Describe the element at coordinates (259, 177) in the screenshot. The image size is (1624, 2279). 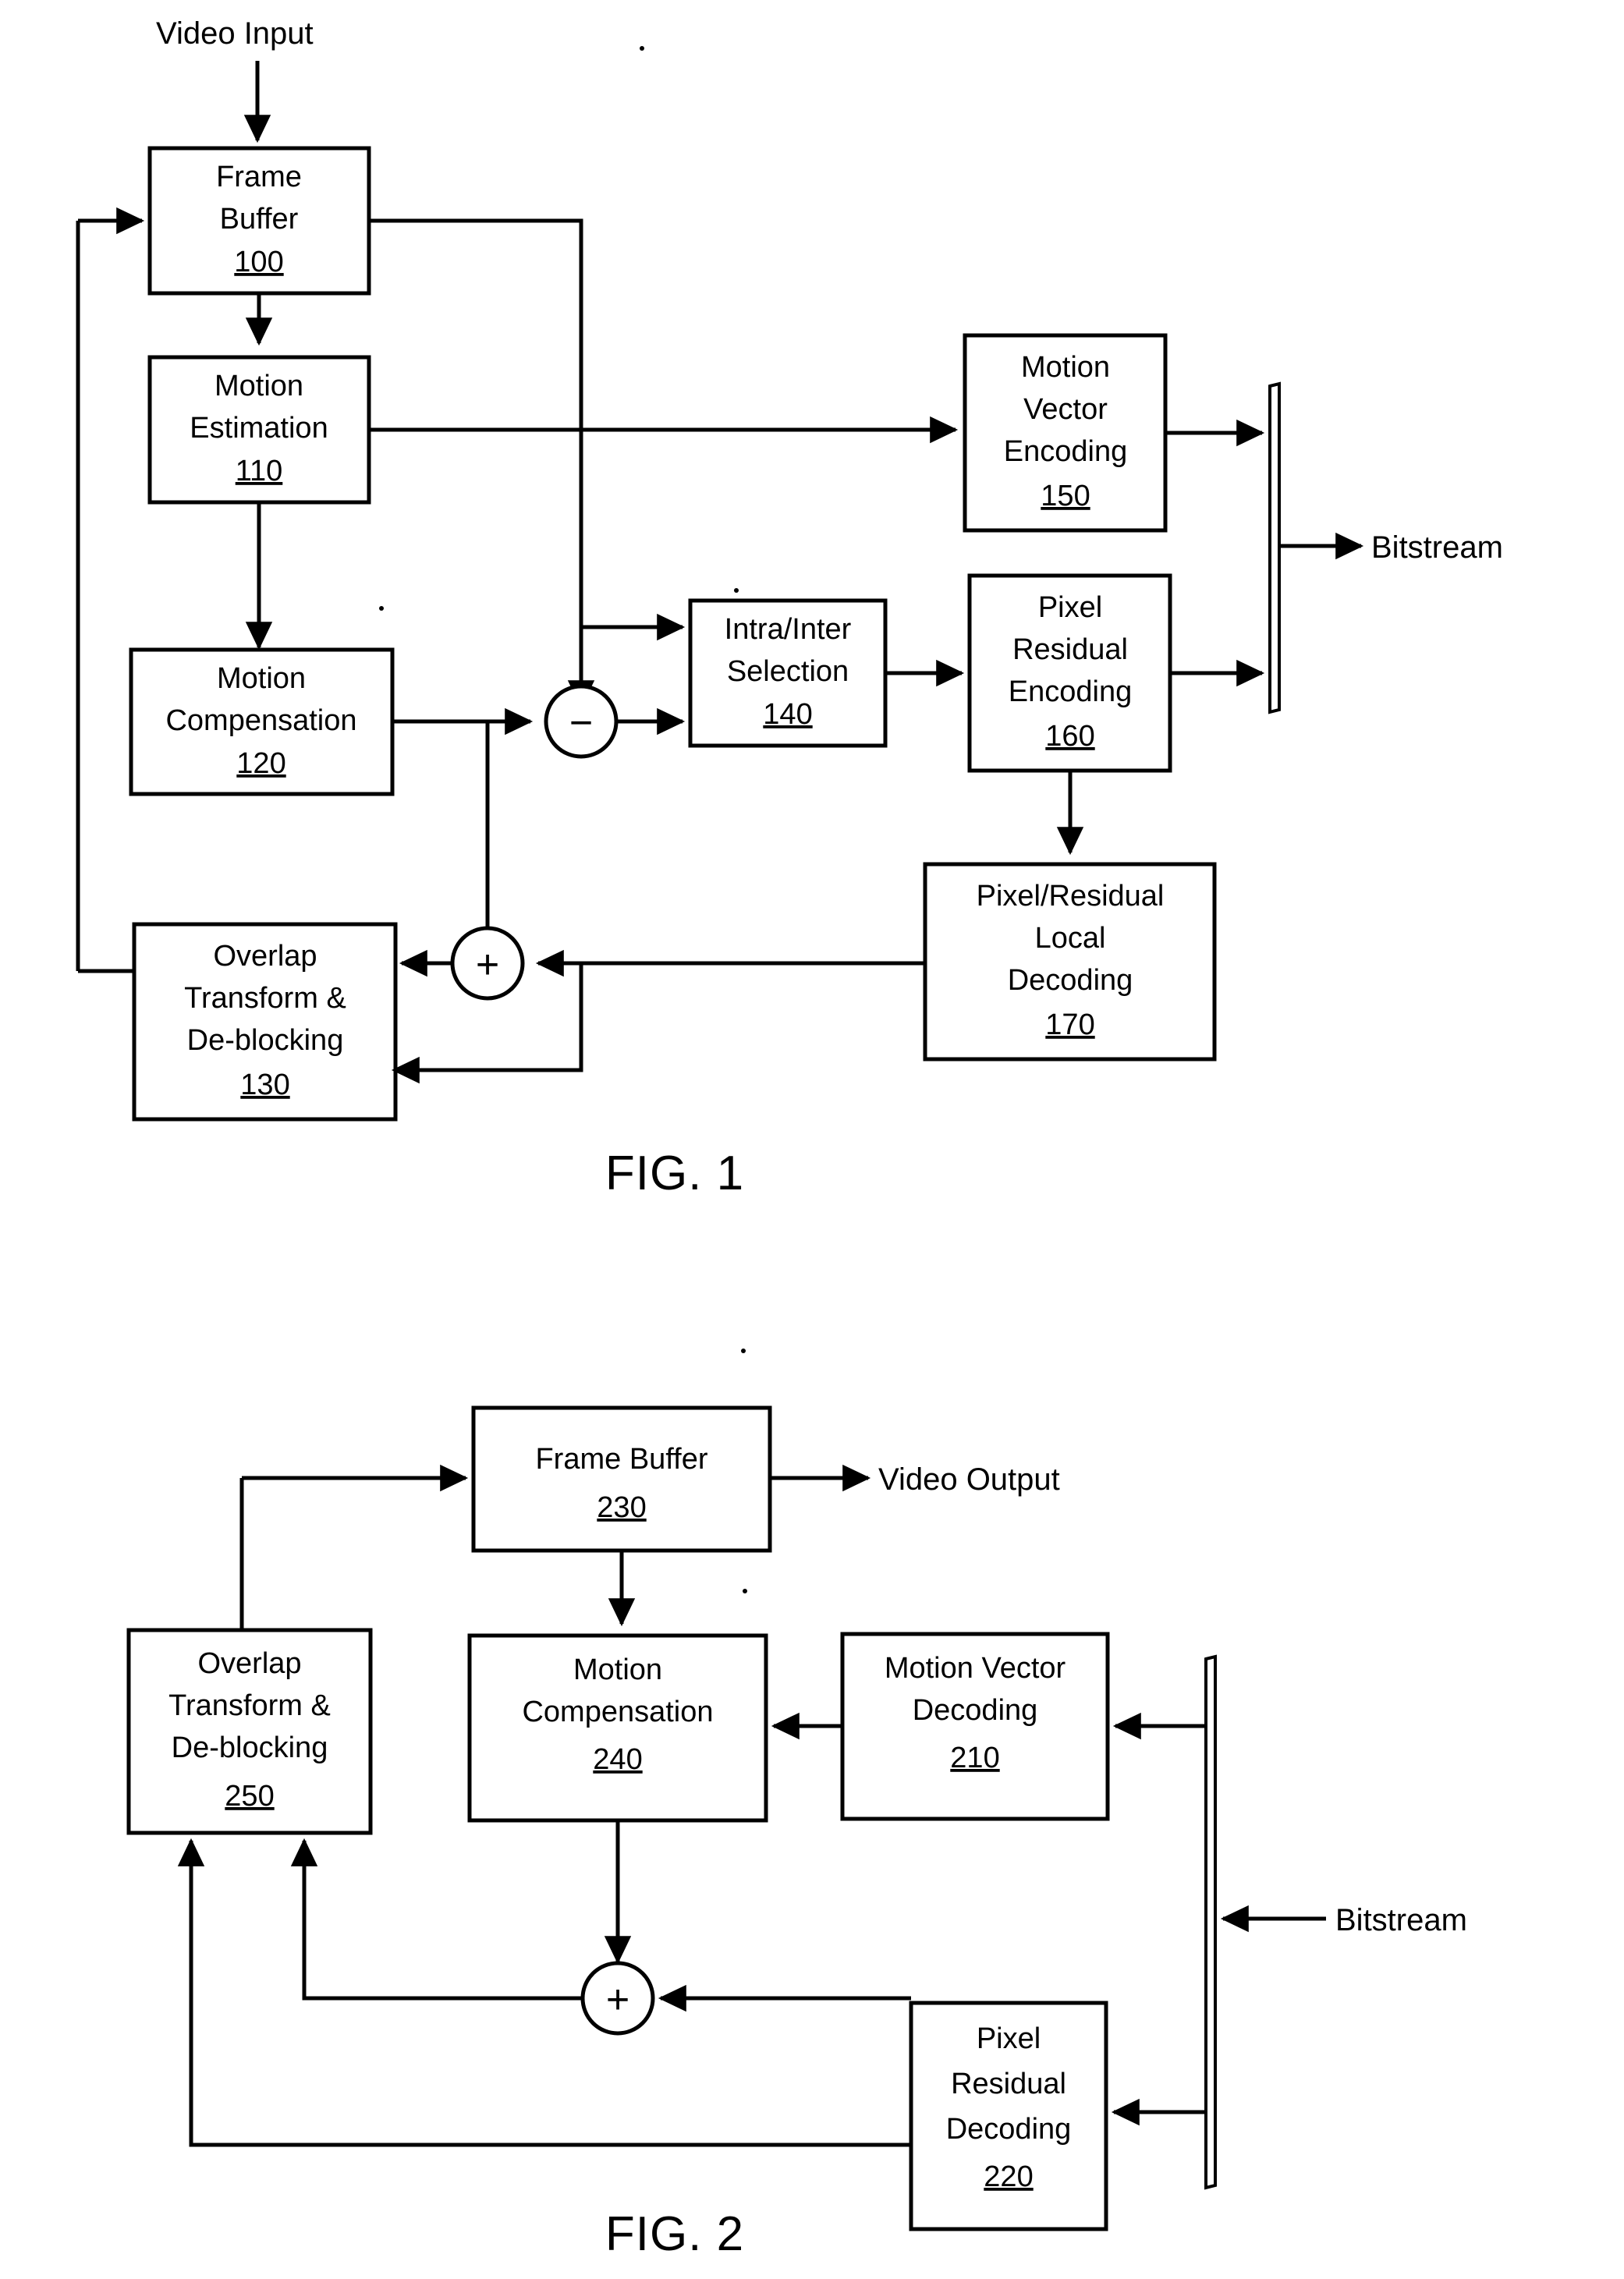
I see `block-frame-buffer-100-line1: Frame` at that location.